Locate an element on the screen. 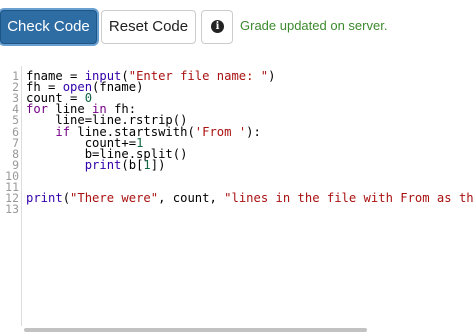 This screenshot has height=333, width=474. info-circle-icon: i is located at coordinates (217, 26).